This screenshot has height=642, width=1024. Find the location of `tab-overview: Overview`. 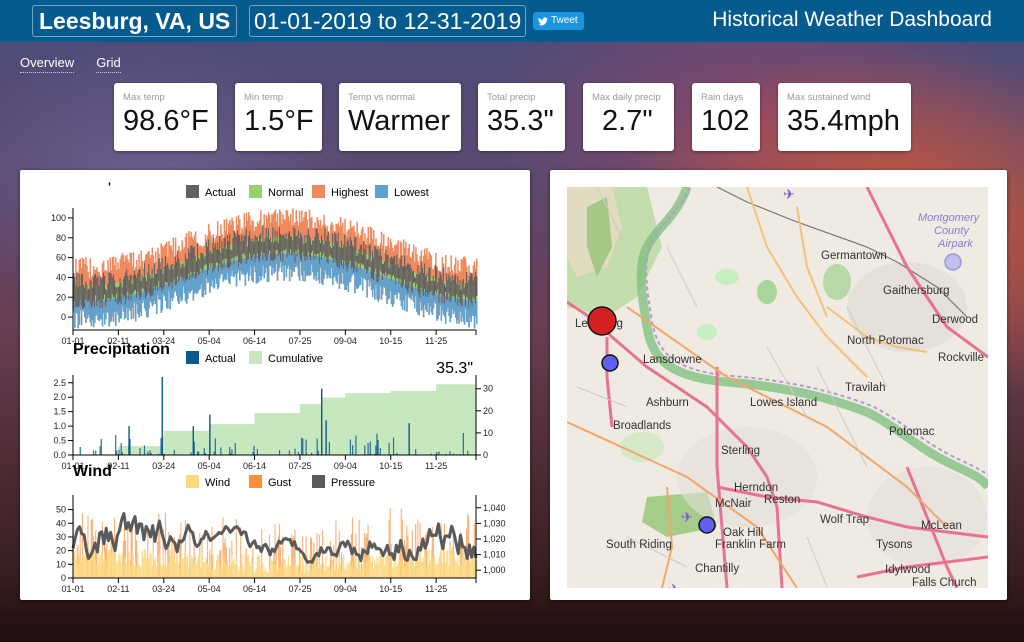

tab-overview: Overview is located at coordinates (47, 64).